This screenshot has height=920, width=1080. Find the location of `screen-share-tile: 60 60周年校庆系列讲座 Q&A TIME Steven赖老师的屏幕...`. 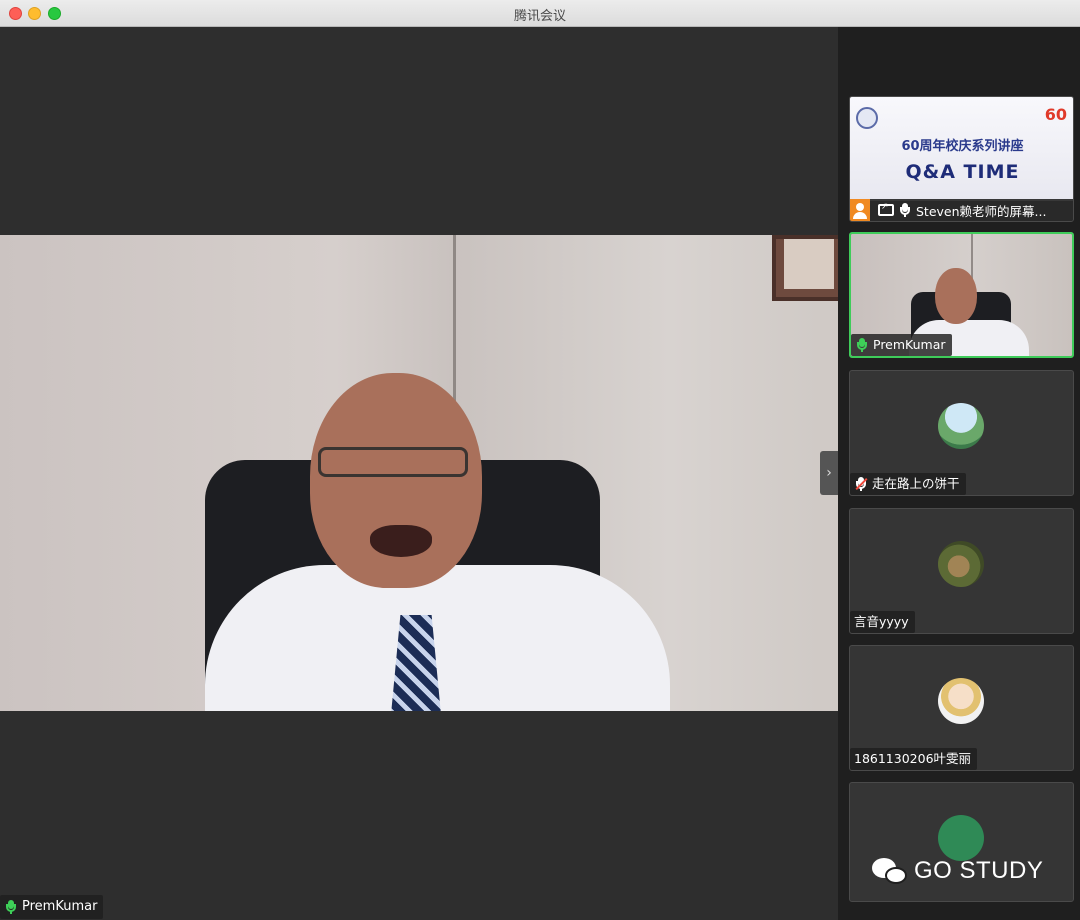

screen-share-tile: 60 60周年校庆系列讲座 Q&A TIME Steven赖老师的屏幕... is located at coordinates (961, 159).